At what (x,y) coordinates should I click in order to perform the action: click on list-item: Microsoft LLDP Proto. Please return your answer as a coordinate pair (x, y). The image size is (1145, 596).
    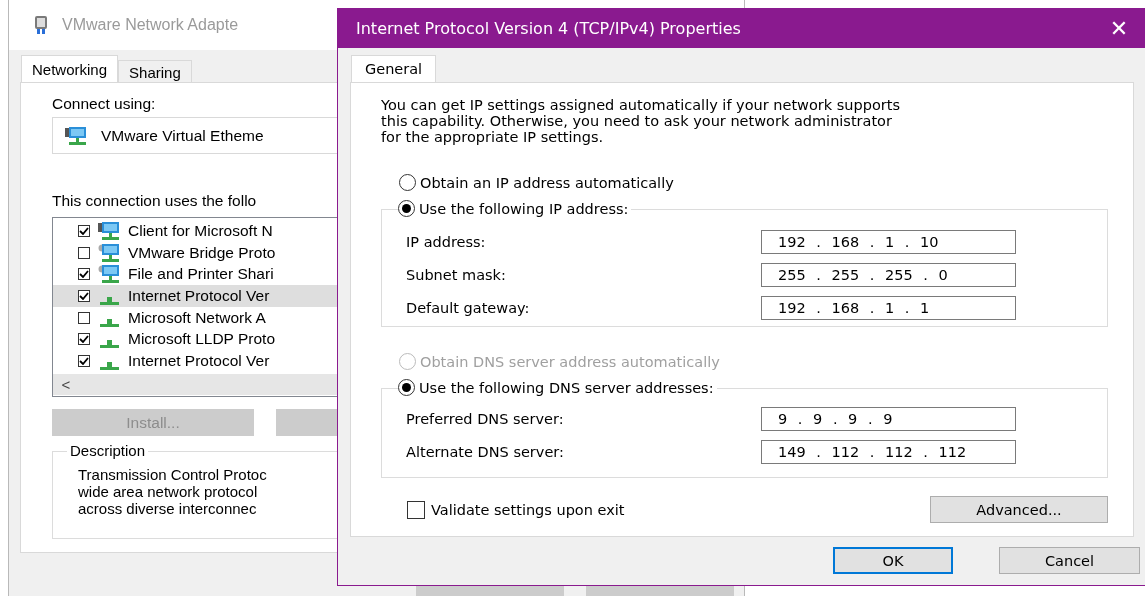
    Looking at the image, I should click on (195, 339).